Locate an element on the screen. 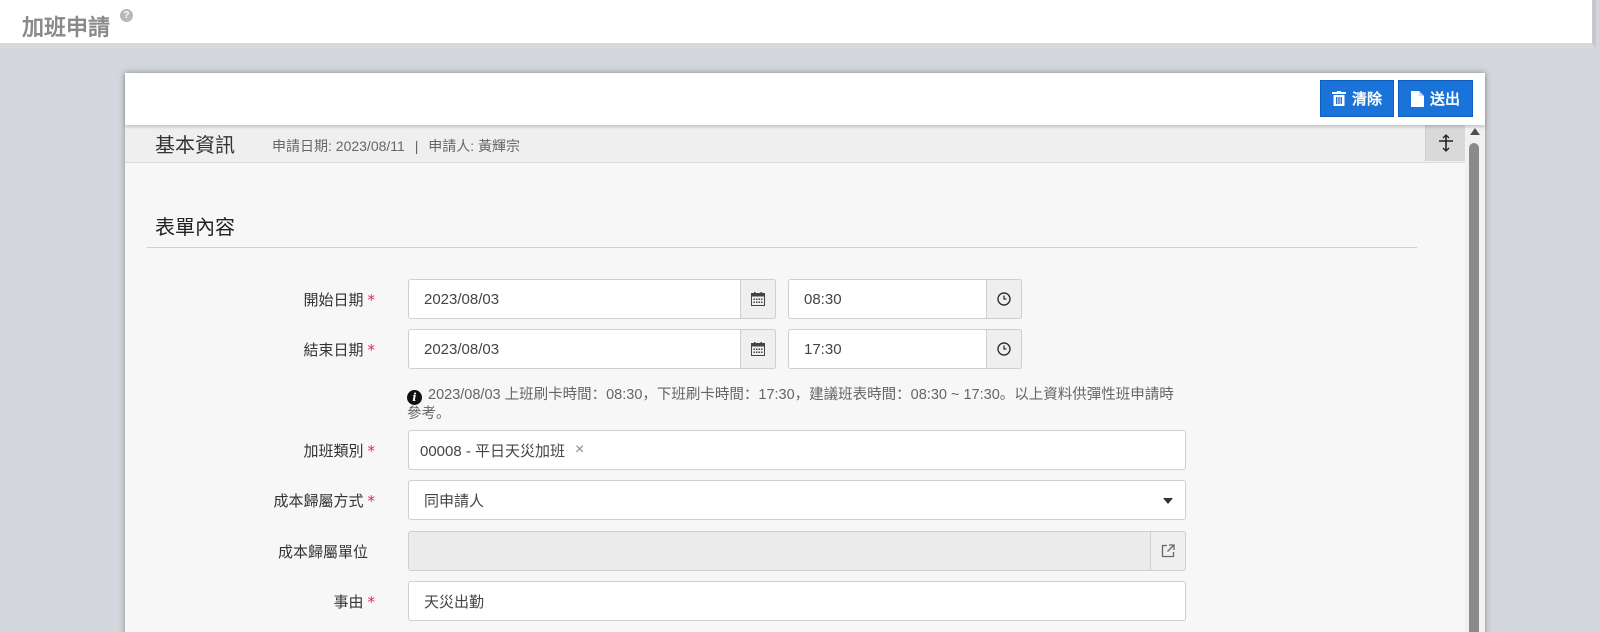 The image size is (1599, 632). end-date-input: 2023/08/03 is located at coordinates (592, 349).